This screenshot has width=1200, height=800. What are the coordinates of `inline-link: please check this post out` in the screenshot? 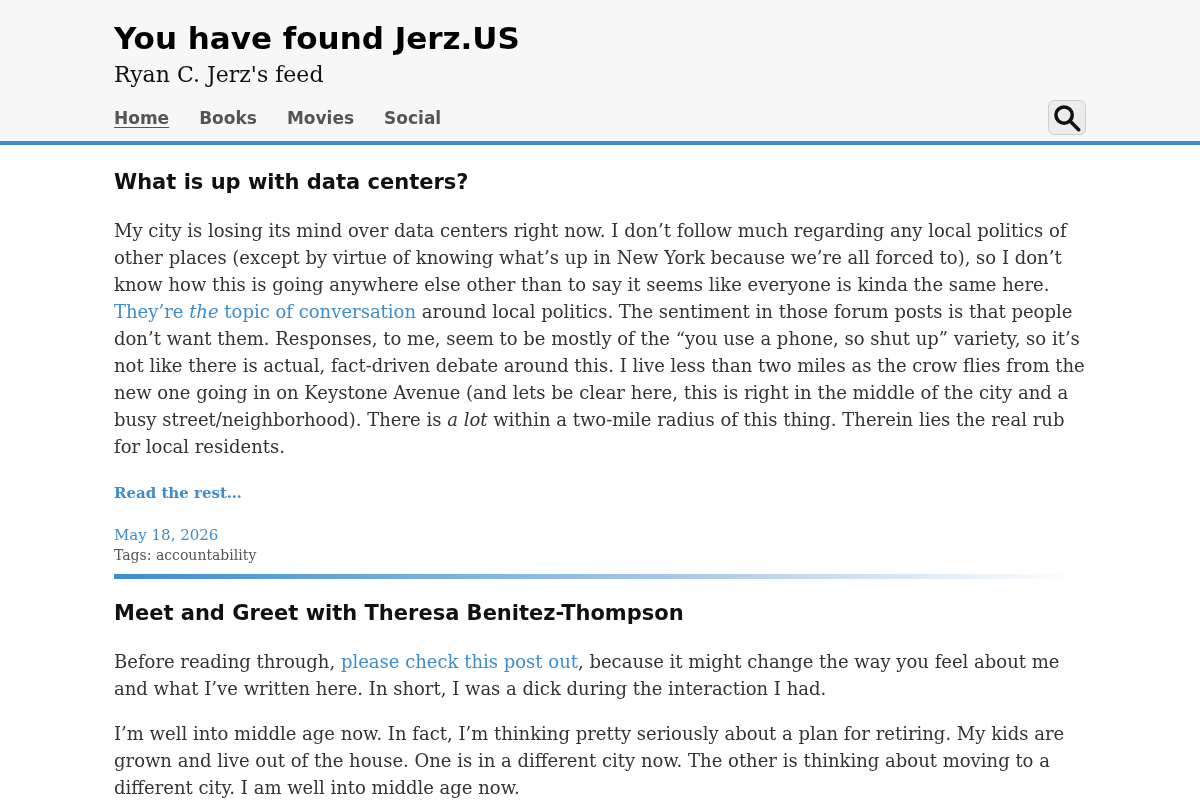 It's located at (459, 661).